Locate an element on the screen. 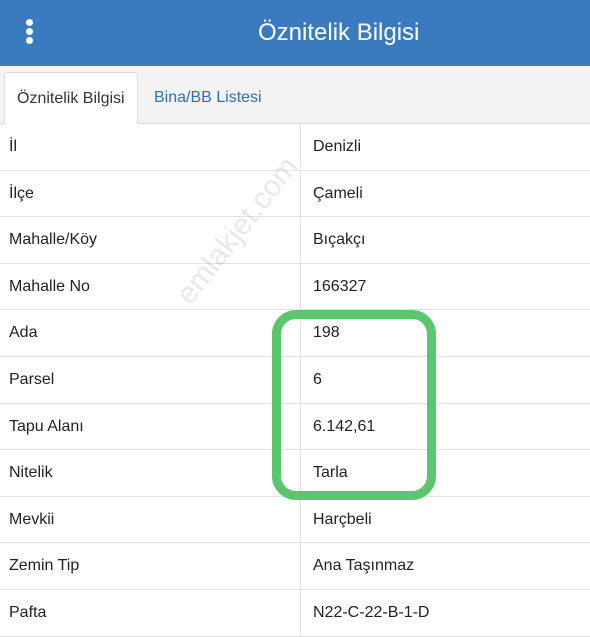 Image resolution: width=590 pixels, height=637 pixels. row-value: Çameli is located at coordinates (338, 193).